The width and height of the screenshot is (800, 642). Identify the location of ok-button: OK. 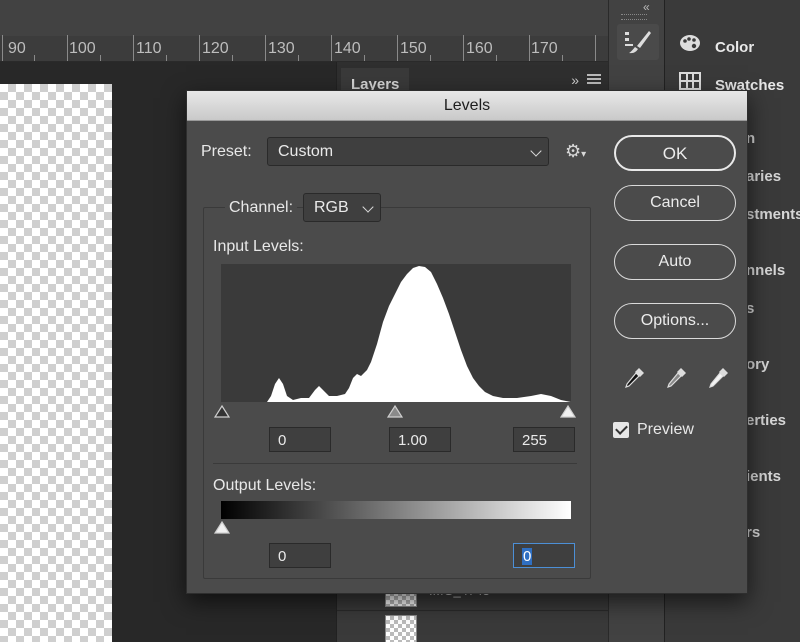
(675, 153).